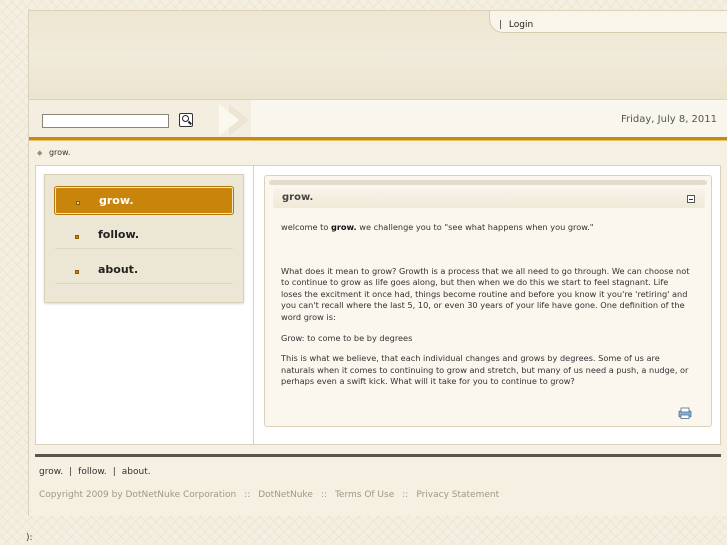 The height and width of the screenshot is (545, 727). Describe the element at coordinates (190, 122) in the screenshot. I see `search-icon-handle` at that location.